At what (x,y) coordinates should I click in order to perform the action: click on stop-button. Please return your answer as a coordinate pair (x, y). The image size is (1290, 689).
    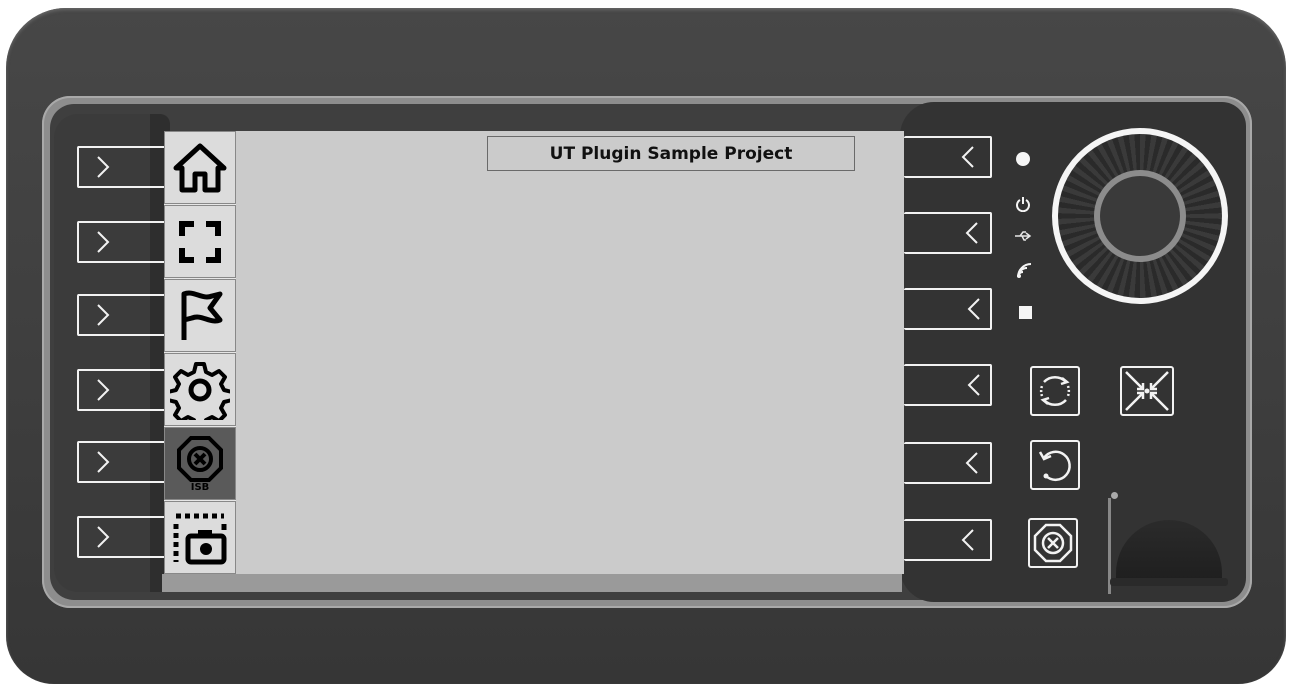
    Looking at the image, I should click on (1053, 543).